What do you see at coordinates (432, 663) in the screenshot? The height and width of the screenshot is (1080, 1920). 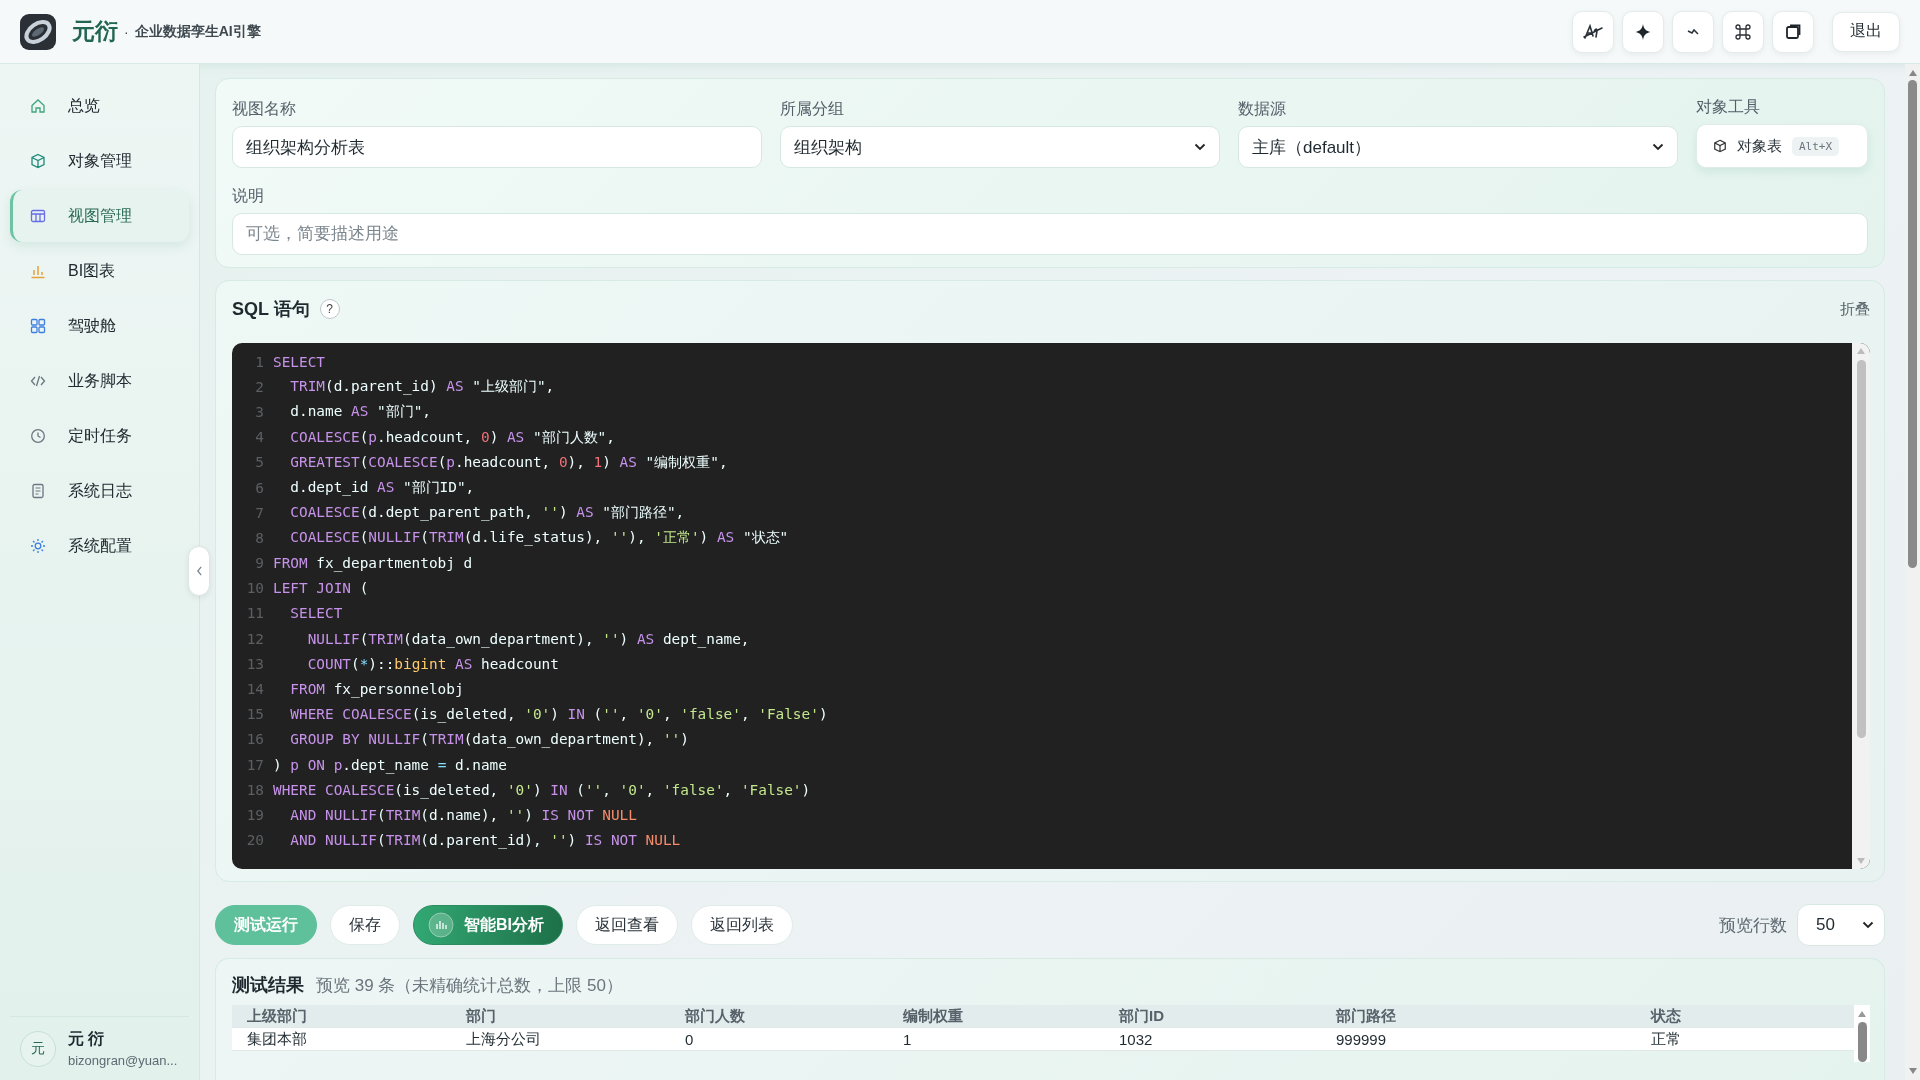 I see `code-line: COUNT(*)::bigint AS headcount` at bounding box center [432, 663].